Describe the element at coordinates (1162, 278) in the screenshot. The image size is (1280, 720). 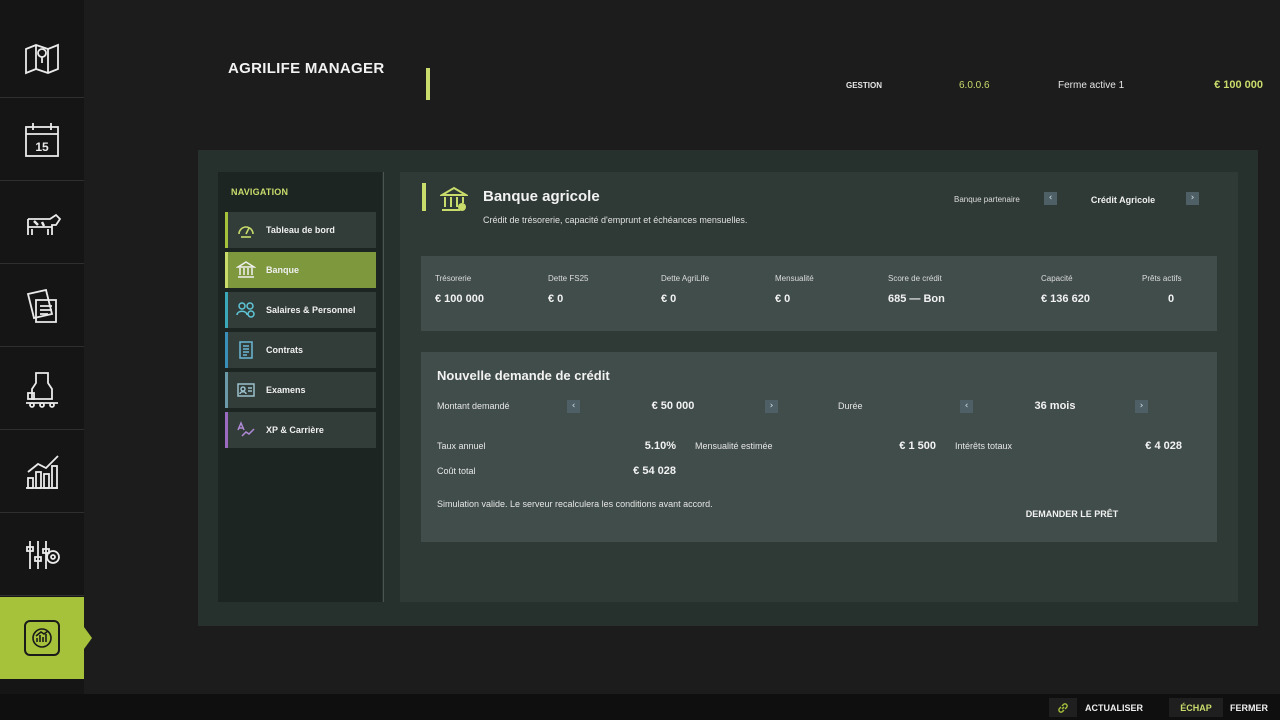
I see `stat-label-active-loans: Prêts actifs` at that location.